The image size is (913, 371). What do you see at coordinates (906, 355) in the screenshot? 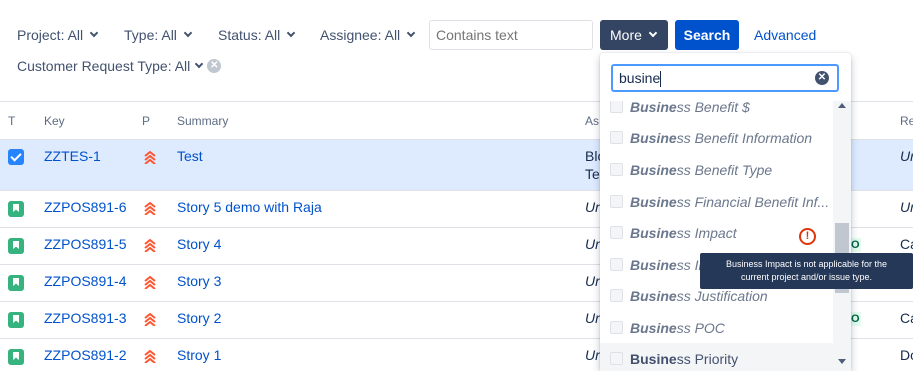
I see `extra-cell: Do` at bounding box center [906, 355].